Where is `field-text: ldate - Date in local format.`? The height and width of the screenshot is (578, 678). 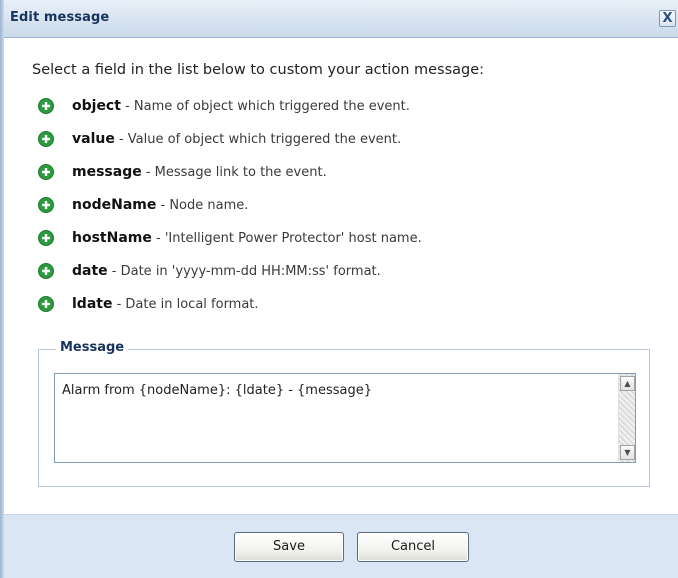
field-text: ldate - Date in local format. is located at coordinates (165, 304).